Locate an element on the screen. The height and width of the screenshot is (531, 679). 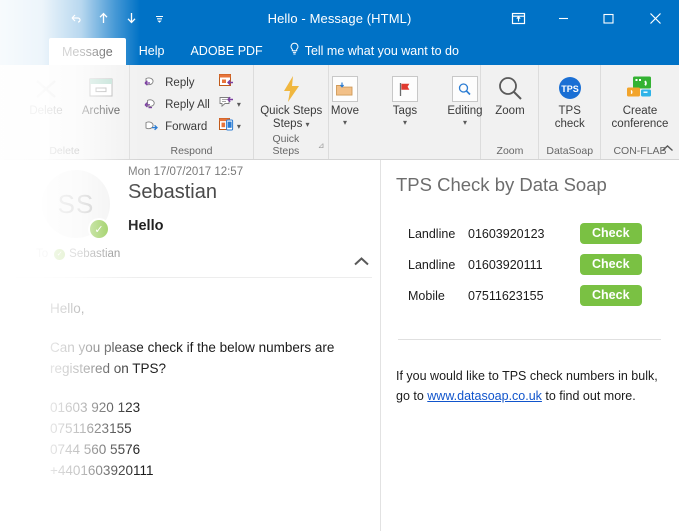
recipient-chip: ✓ Sebastian is located at coordinates (87, 254).